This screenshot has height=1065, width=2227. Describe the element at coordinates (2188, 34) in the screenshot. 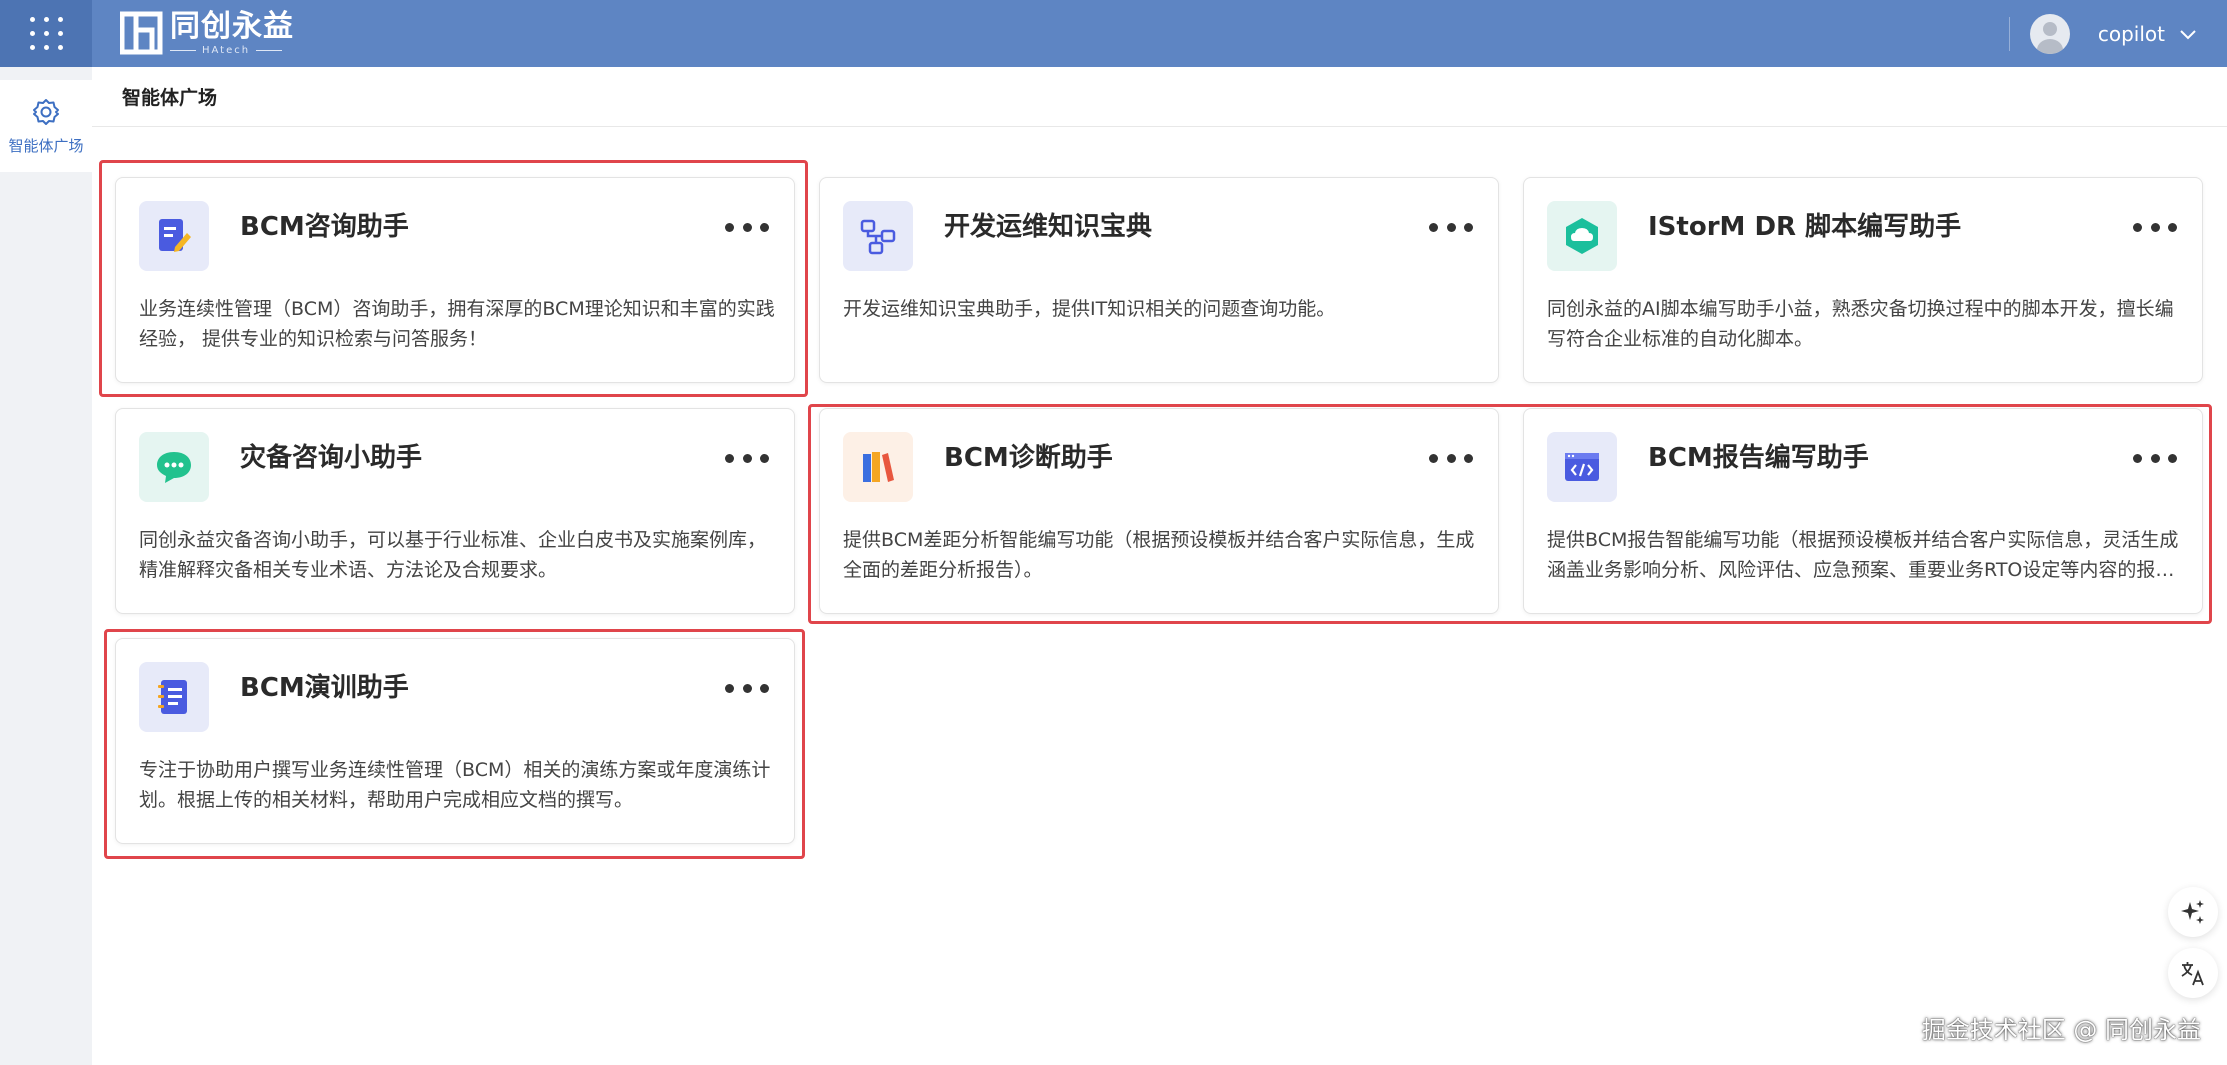

I see `chevron-down-icon` at that location.